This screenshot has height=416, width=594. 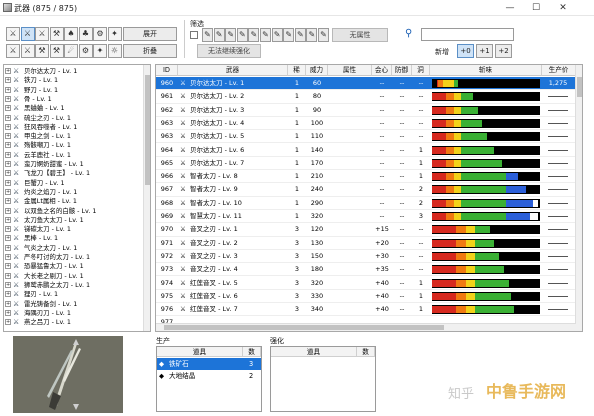 I want to click on table-row: 963 ⚔ 贝尔达太刀 - Lv. 5 1 110 -- -- --, so click(x=366, y=137).